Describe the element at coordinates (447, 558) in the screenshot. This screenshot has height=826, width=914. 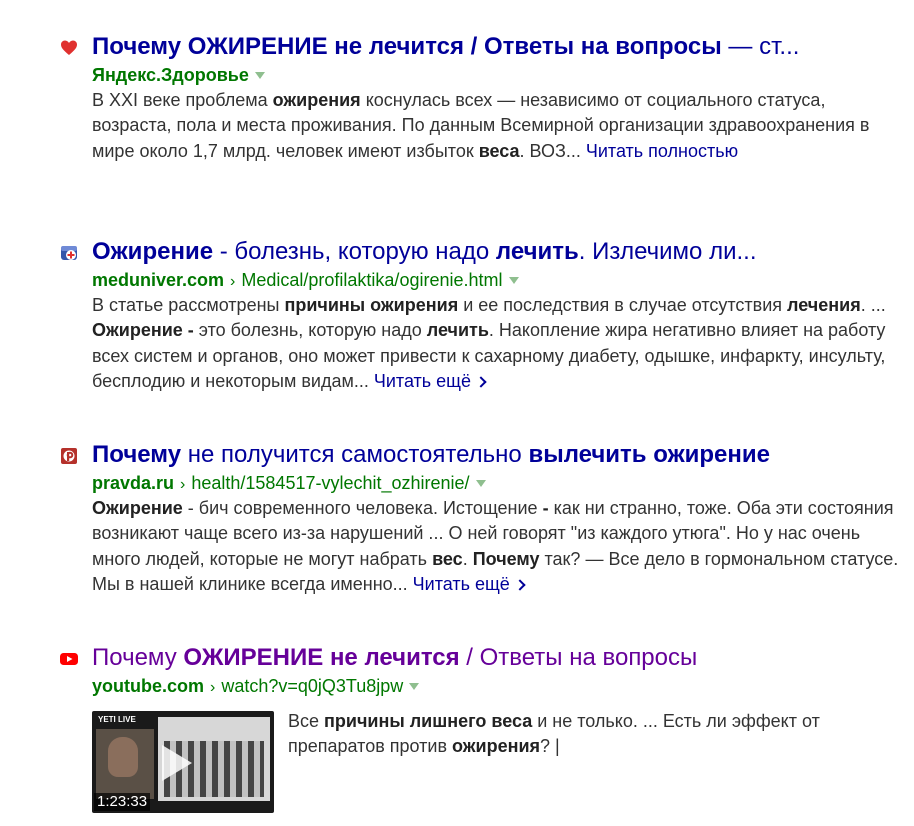
I see `highlighted-text: вес` at that location.